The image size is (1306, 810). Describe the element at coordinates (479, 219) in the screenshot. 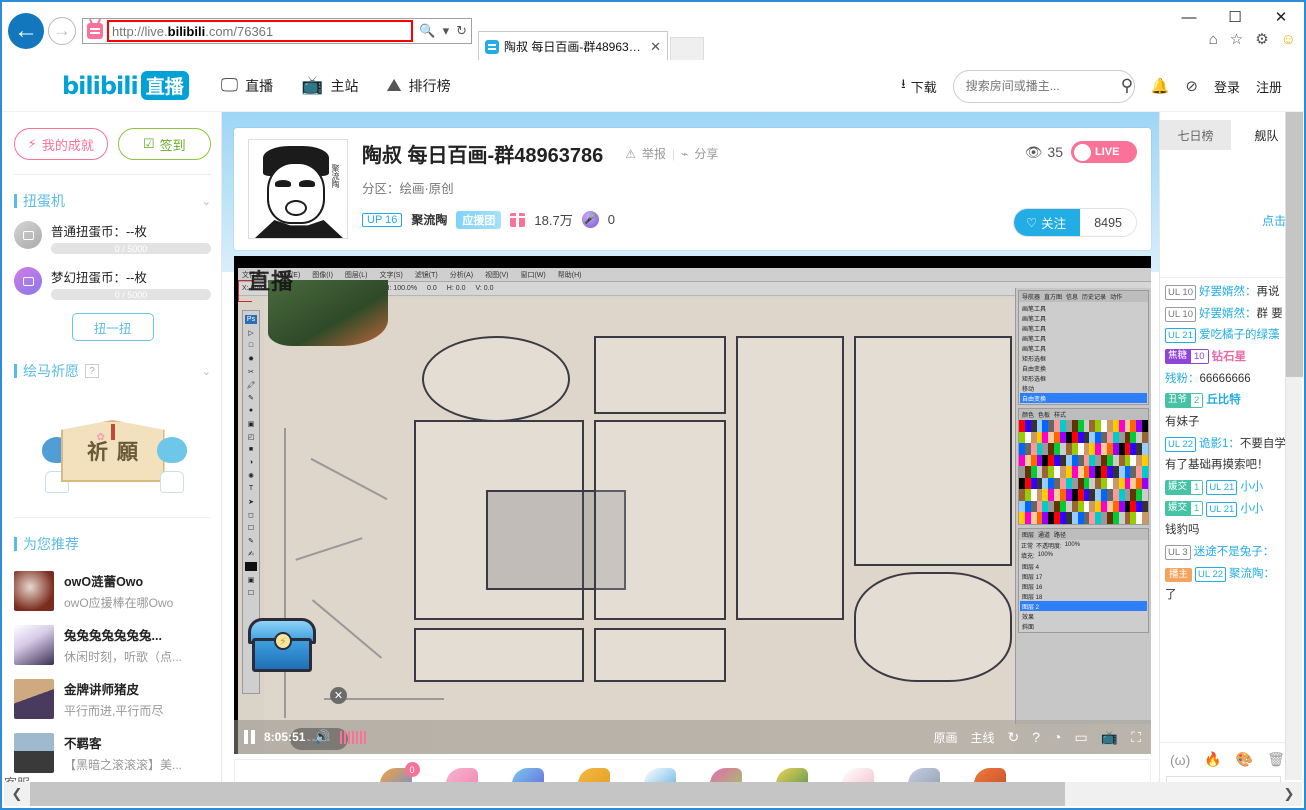

I see `fan-club-badge: 应援团` at that location.